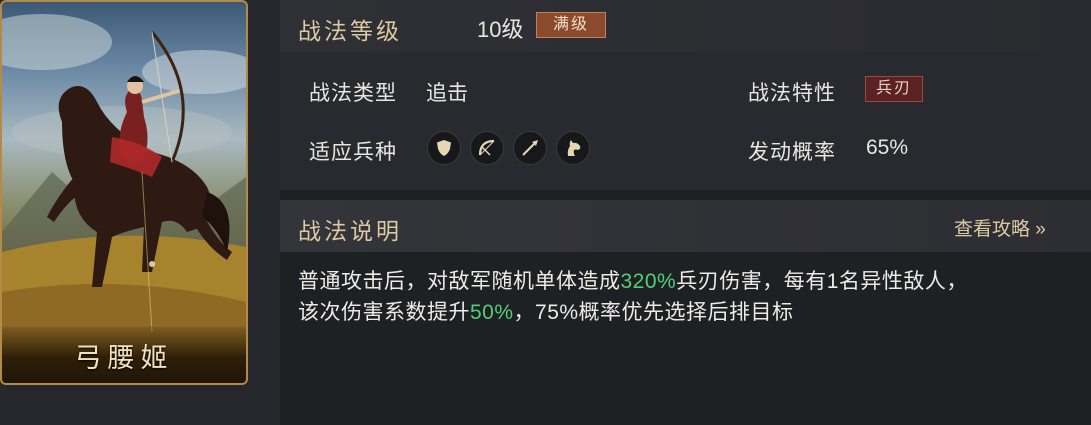 The width and height of the screenshot is (1091, 425). I want to click on horse-icon, so click(573, 148).